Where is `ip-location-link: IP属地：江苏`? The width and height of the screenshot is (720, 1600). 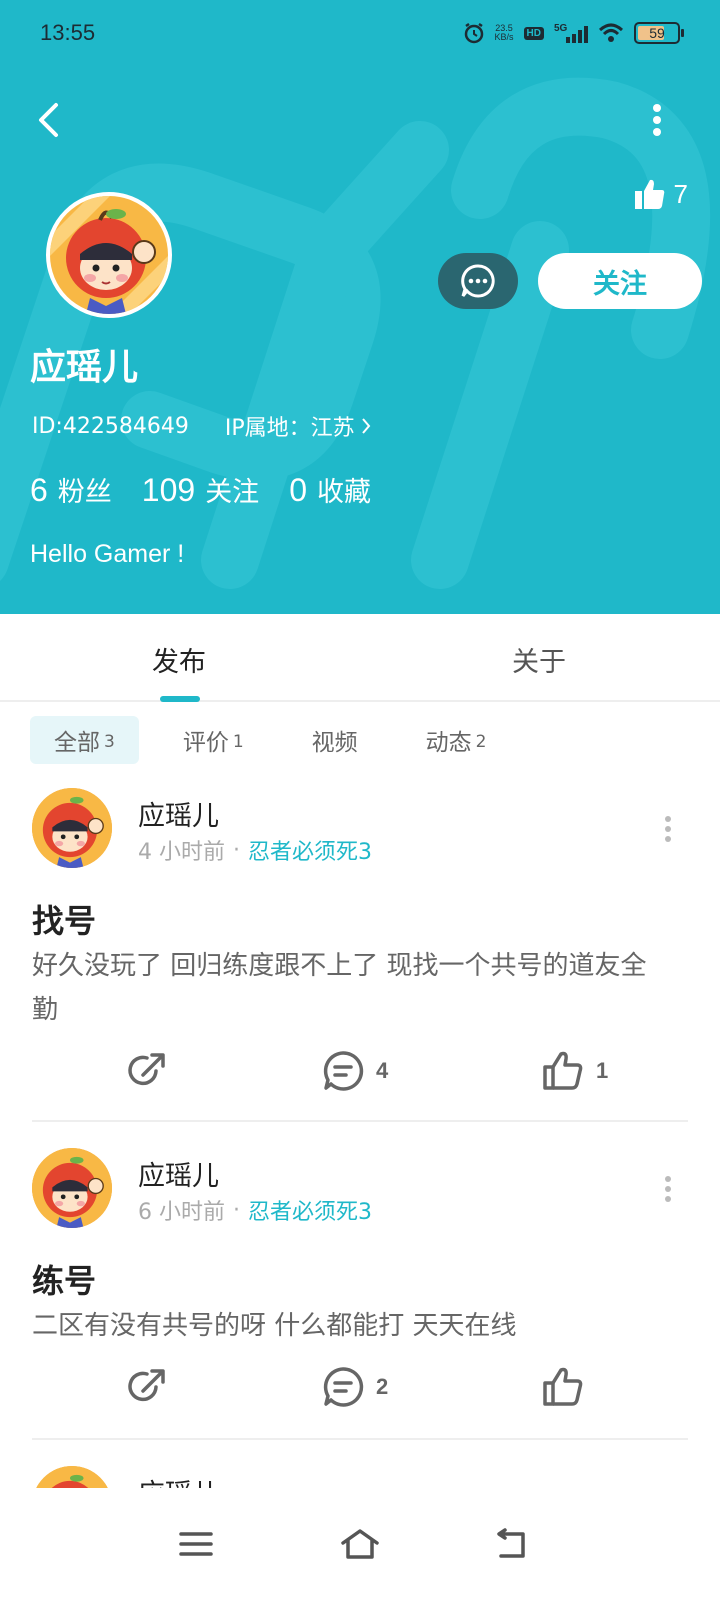 ip-location-link: IP属地：江苏 is located at coordinates (298, 426).